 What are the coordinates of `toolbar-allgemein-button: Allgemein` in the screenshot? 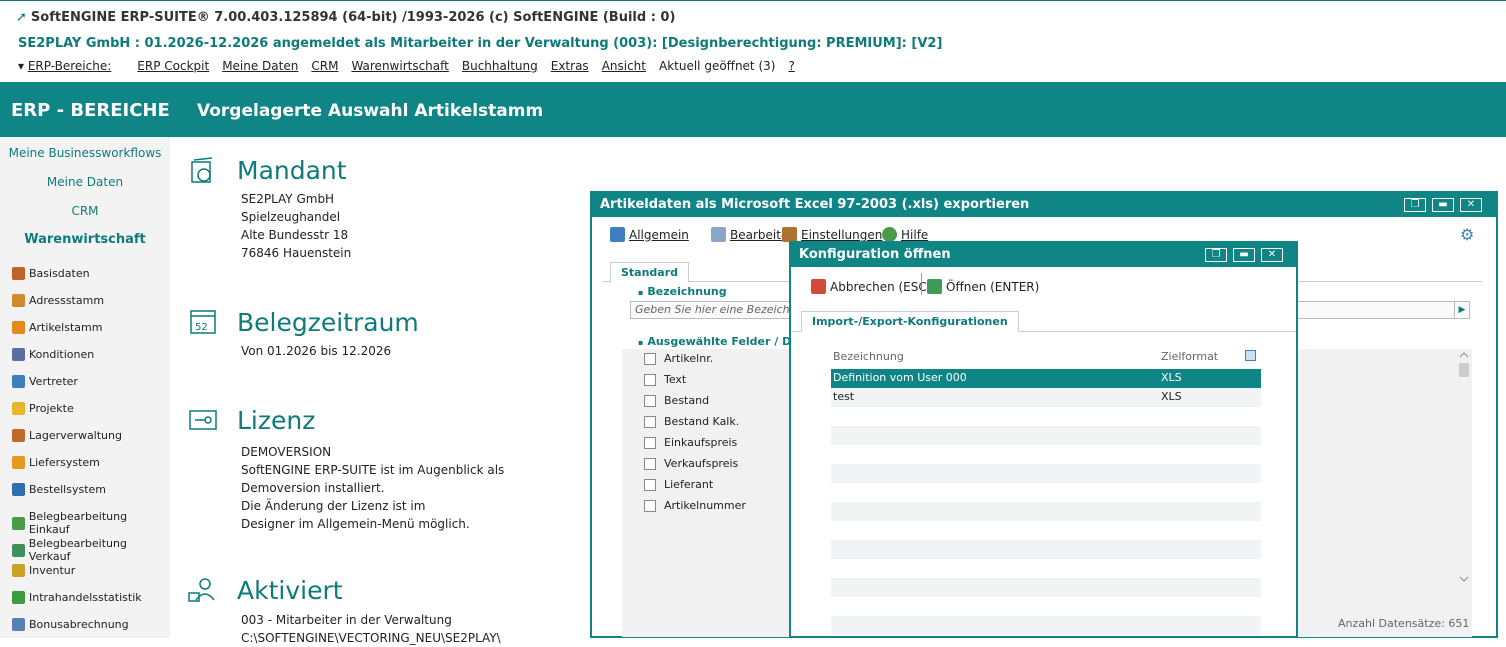 It's located at (649, 234).